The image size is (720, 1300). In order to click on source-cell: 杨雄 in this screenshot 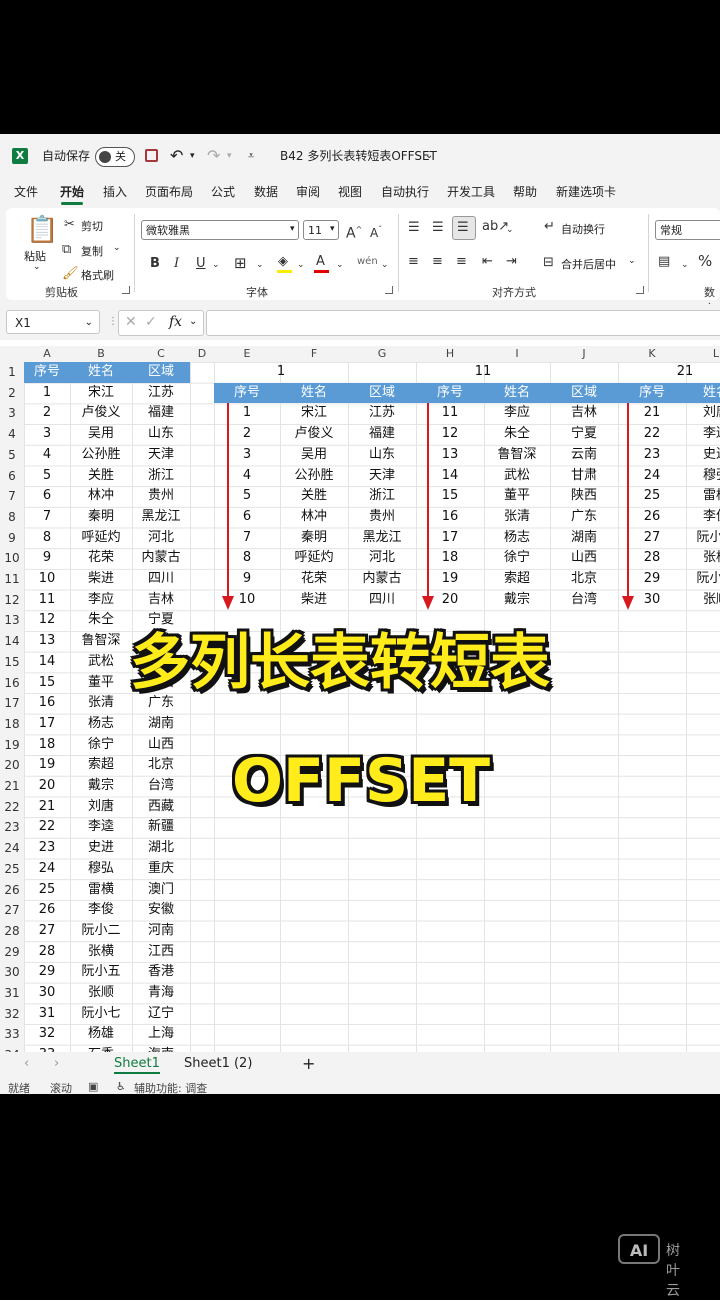, I will do `click(101, 1034)`.